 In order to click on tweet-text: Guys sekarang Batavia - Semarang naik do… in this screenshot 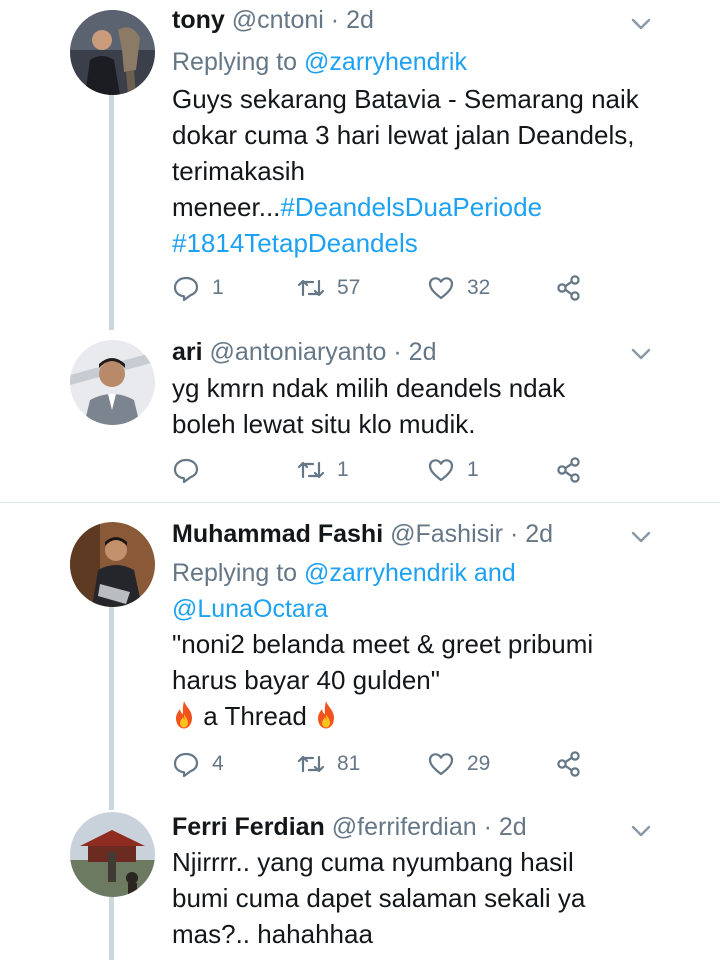, I will do `click(405, 171)`.